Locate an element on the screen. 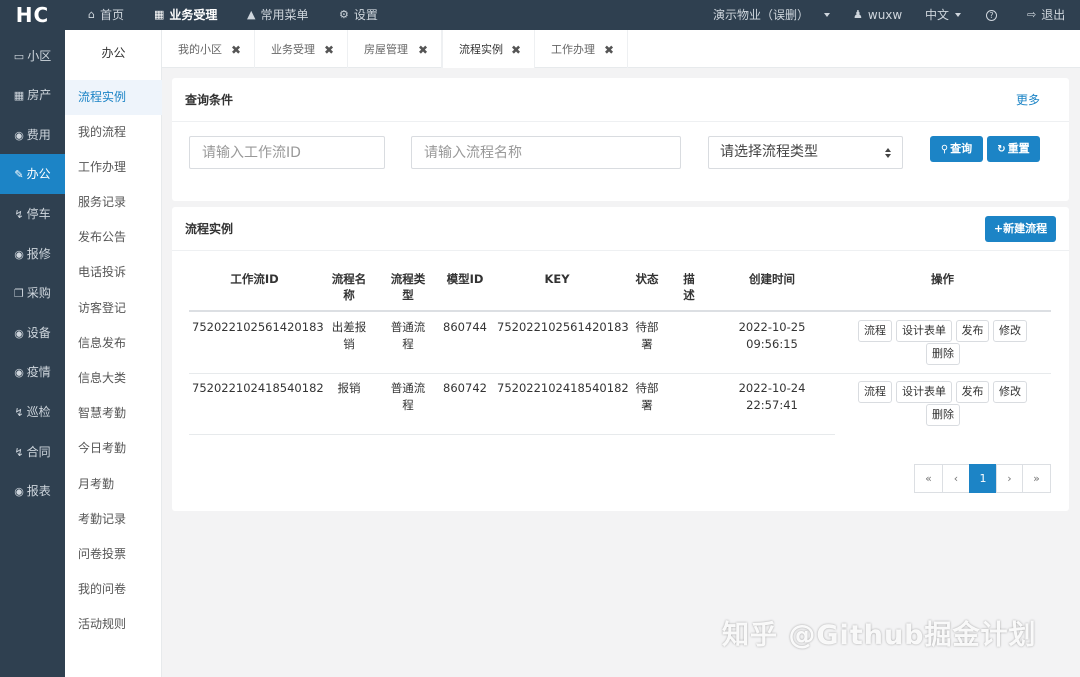  calculator-icon: ▦ is located at coordinates (159, 14).